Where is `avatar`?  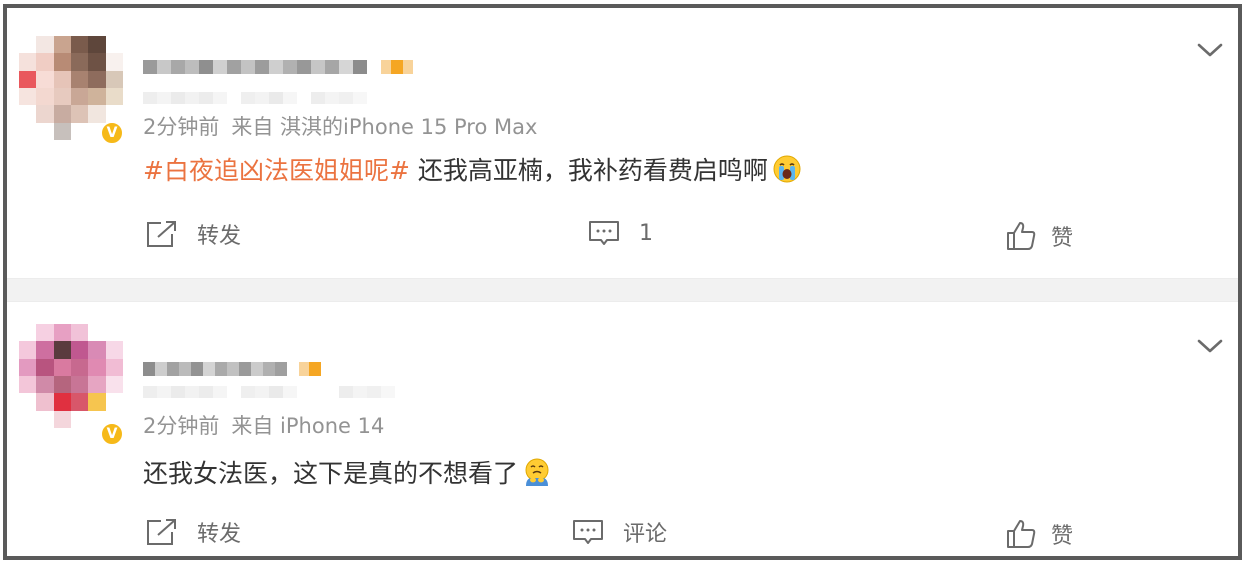
avatar is located at coordinates (71, 376).